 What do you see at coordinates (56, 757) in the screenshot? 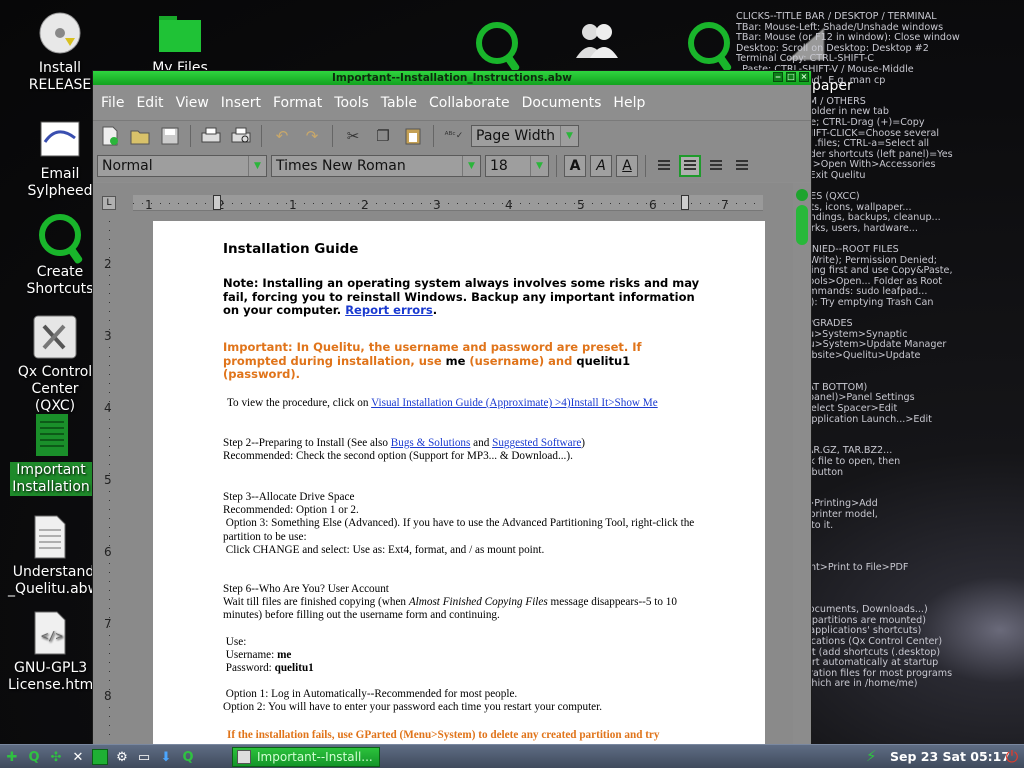
I see `arrows-icon: ✣` at bounding box center [56, 757].